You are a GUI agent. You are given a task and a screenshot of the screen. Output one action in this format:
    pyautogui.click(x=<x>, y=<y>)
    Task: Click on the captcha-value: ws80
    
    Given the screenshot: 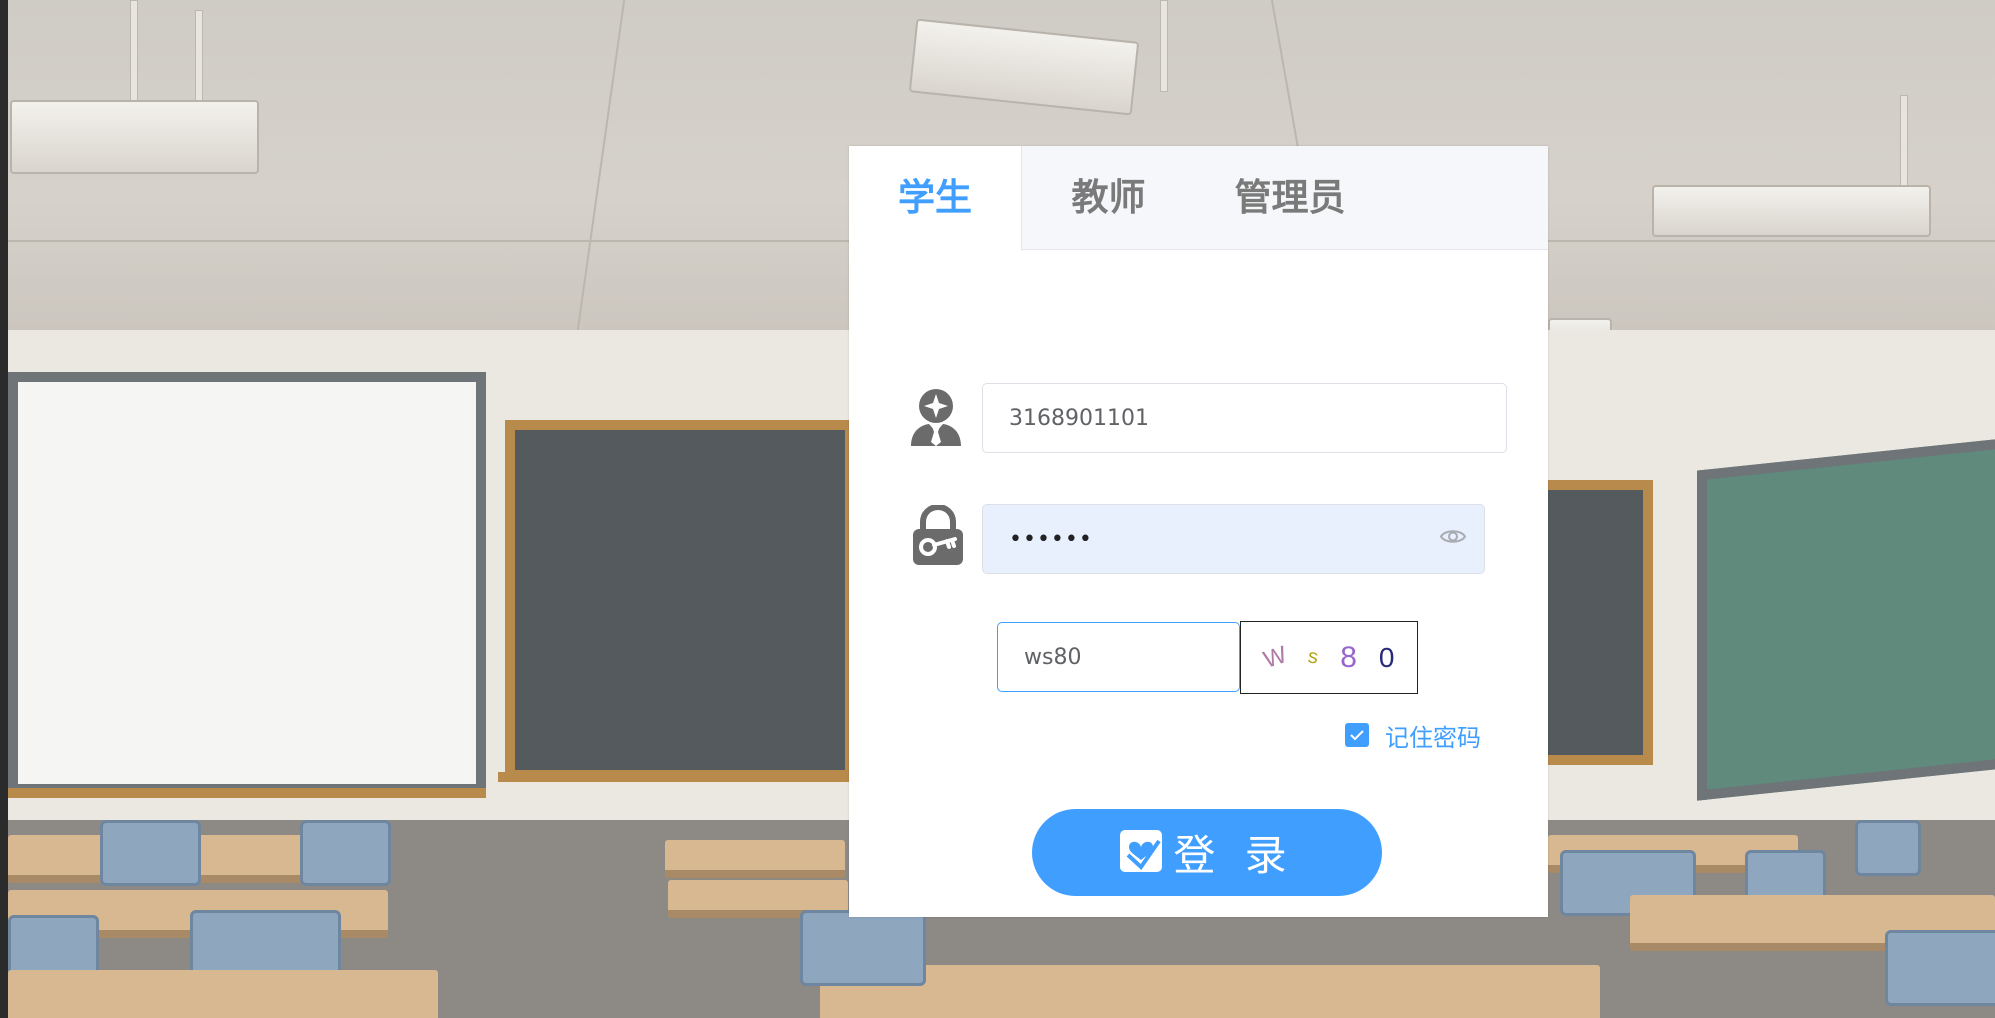 What is the action you would take?
    pyautogui.click(x=1053, y=657)
    